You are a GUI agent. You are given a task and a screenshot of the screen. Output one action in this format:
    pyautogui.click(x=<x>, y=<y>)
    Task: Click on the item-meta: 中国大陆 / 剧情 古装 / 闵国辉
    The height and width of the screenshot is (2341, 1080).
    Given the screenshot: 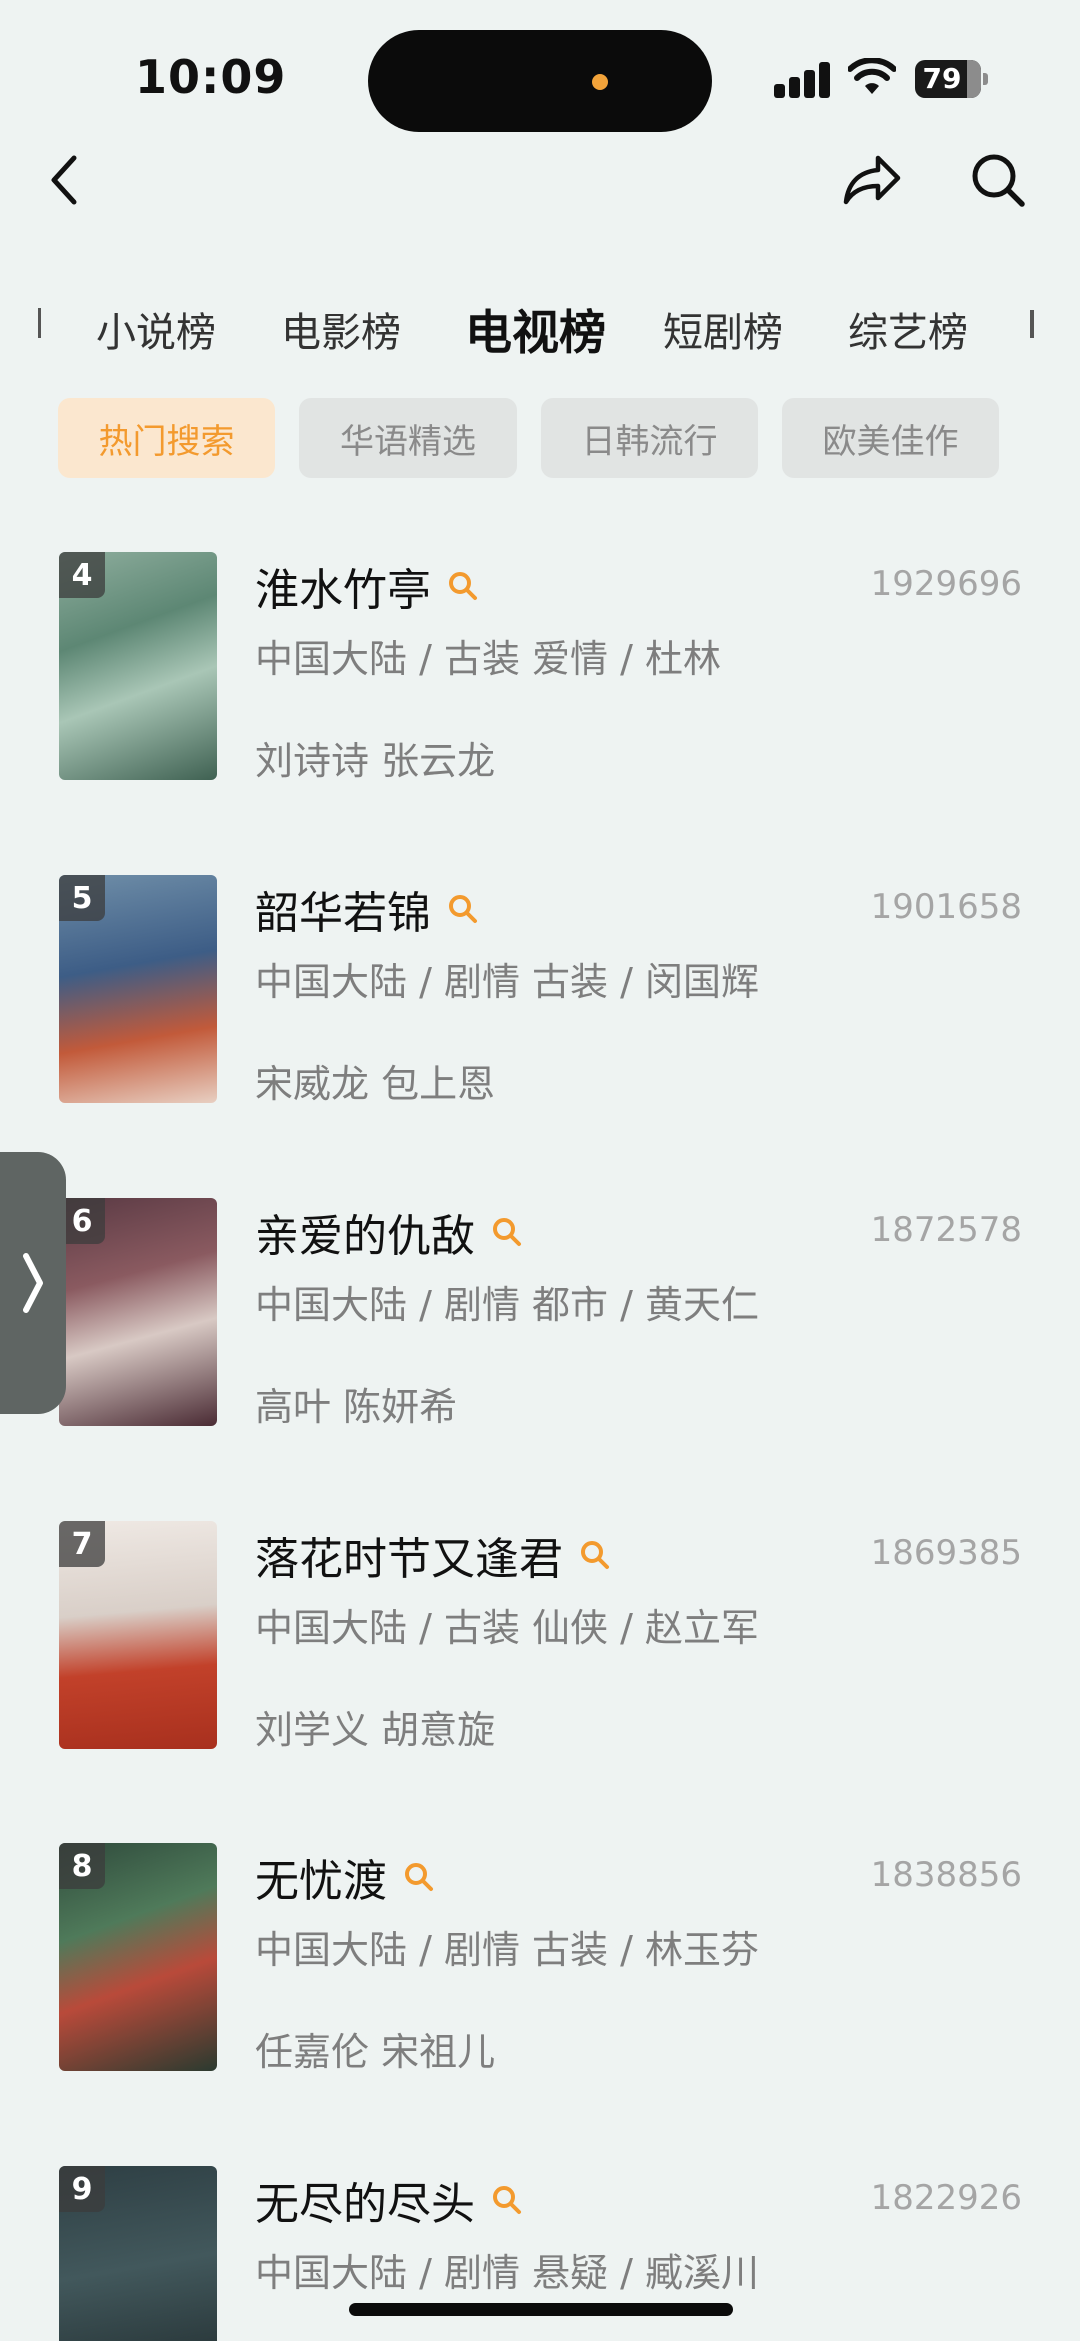 What is the action you would take?
    pyautogui.click(x=507, y=982)
    